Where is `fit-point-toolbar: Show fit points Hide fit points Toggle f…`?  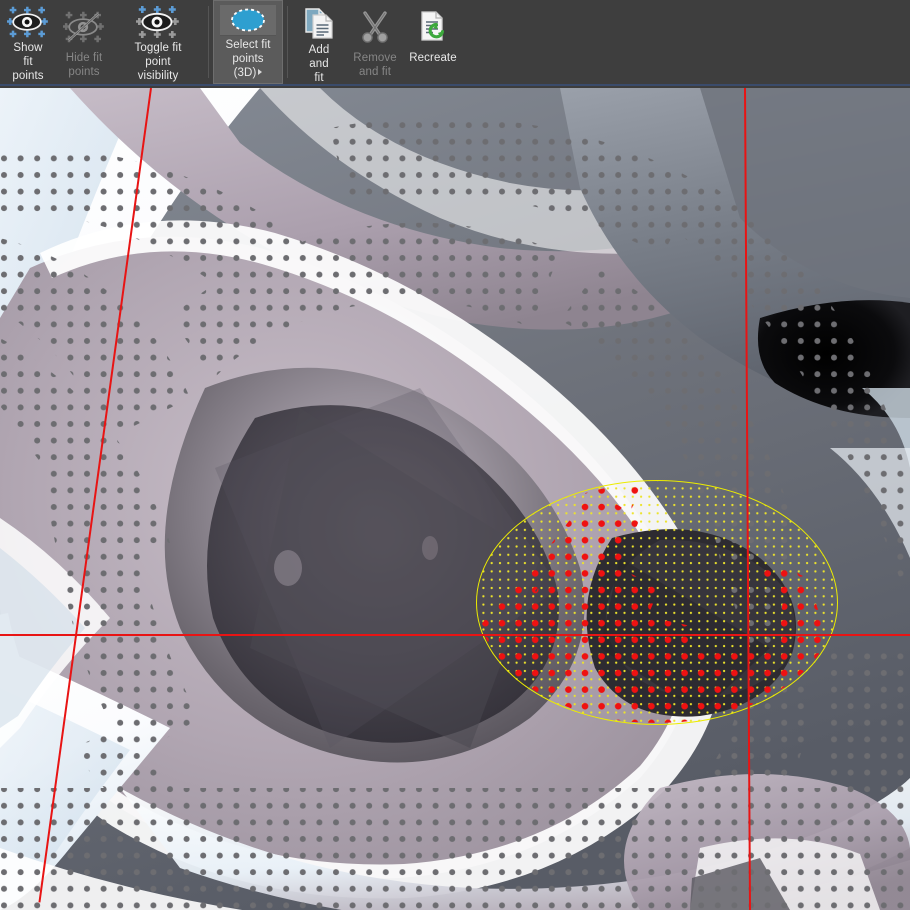 fit-point-toolbar: Show fit points Hide fit points Toggle f… is located at coordinates (455, 43).